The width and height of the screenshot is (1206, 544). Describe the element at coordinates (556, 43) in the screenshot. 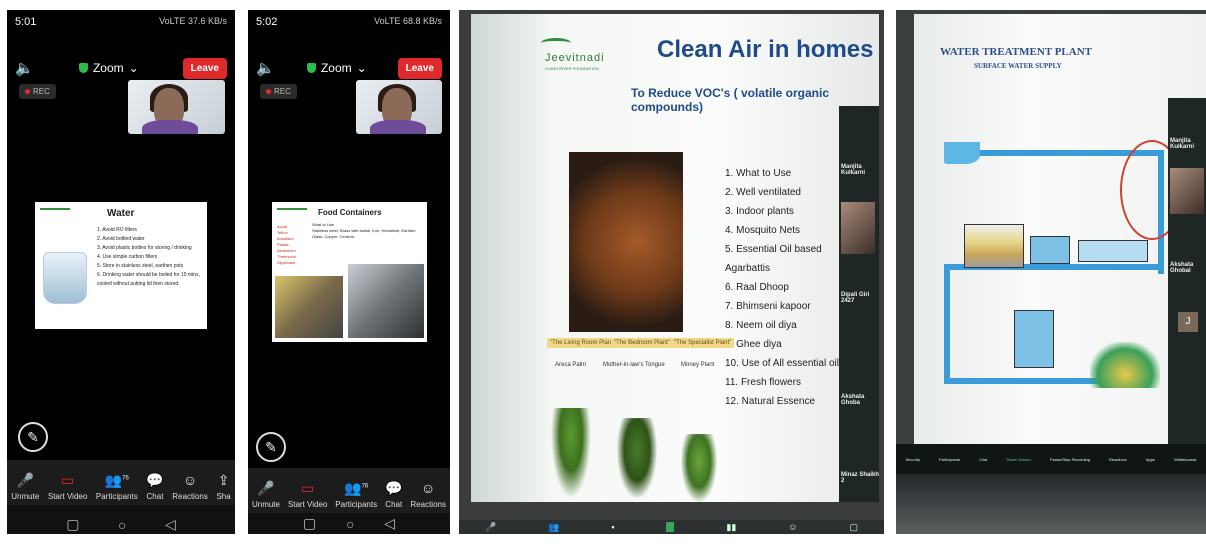

I see `logo-leaf-icon` at that location.